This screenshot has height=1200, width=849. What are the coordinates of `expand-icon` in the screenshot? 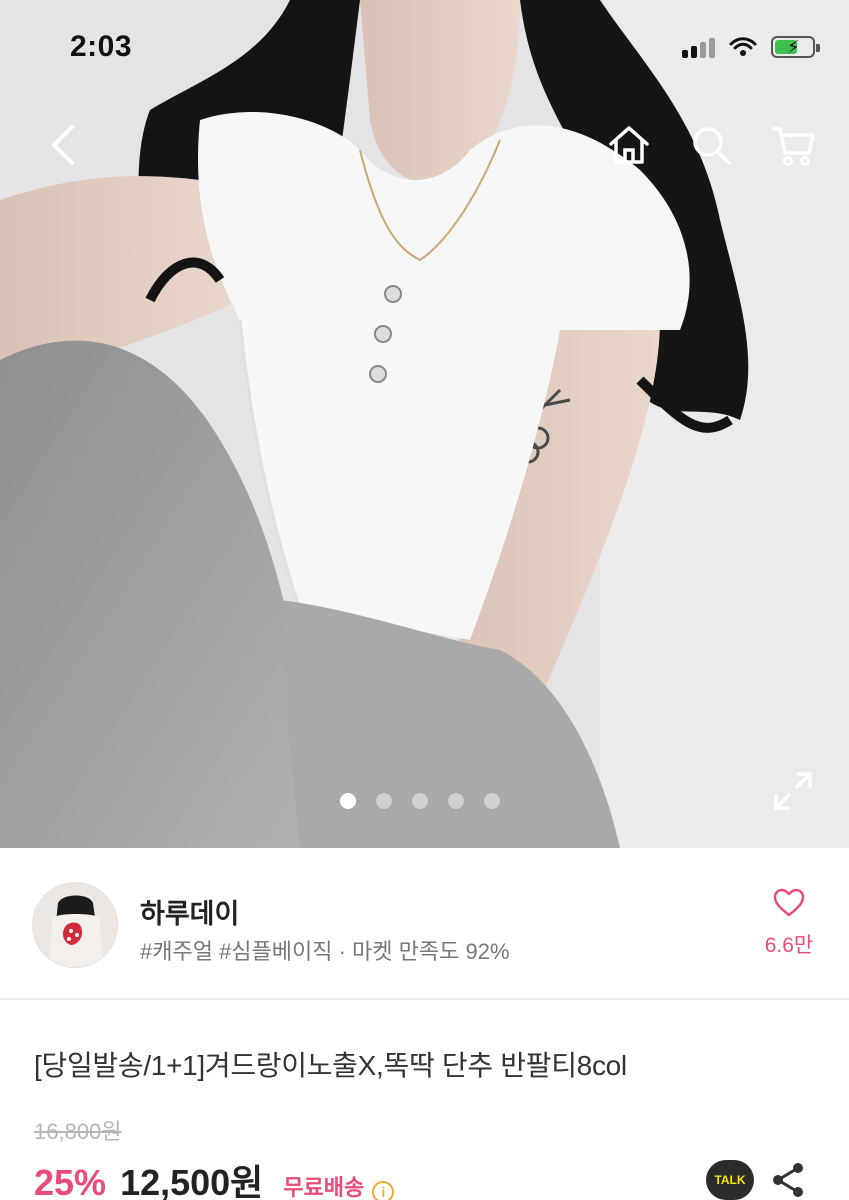 It's located at (793, 791).